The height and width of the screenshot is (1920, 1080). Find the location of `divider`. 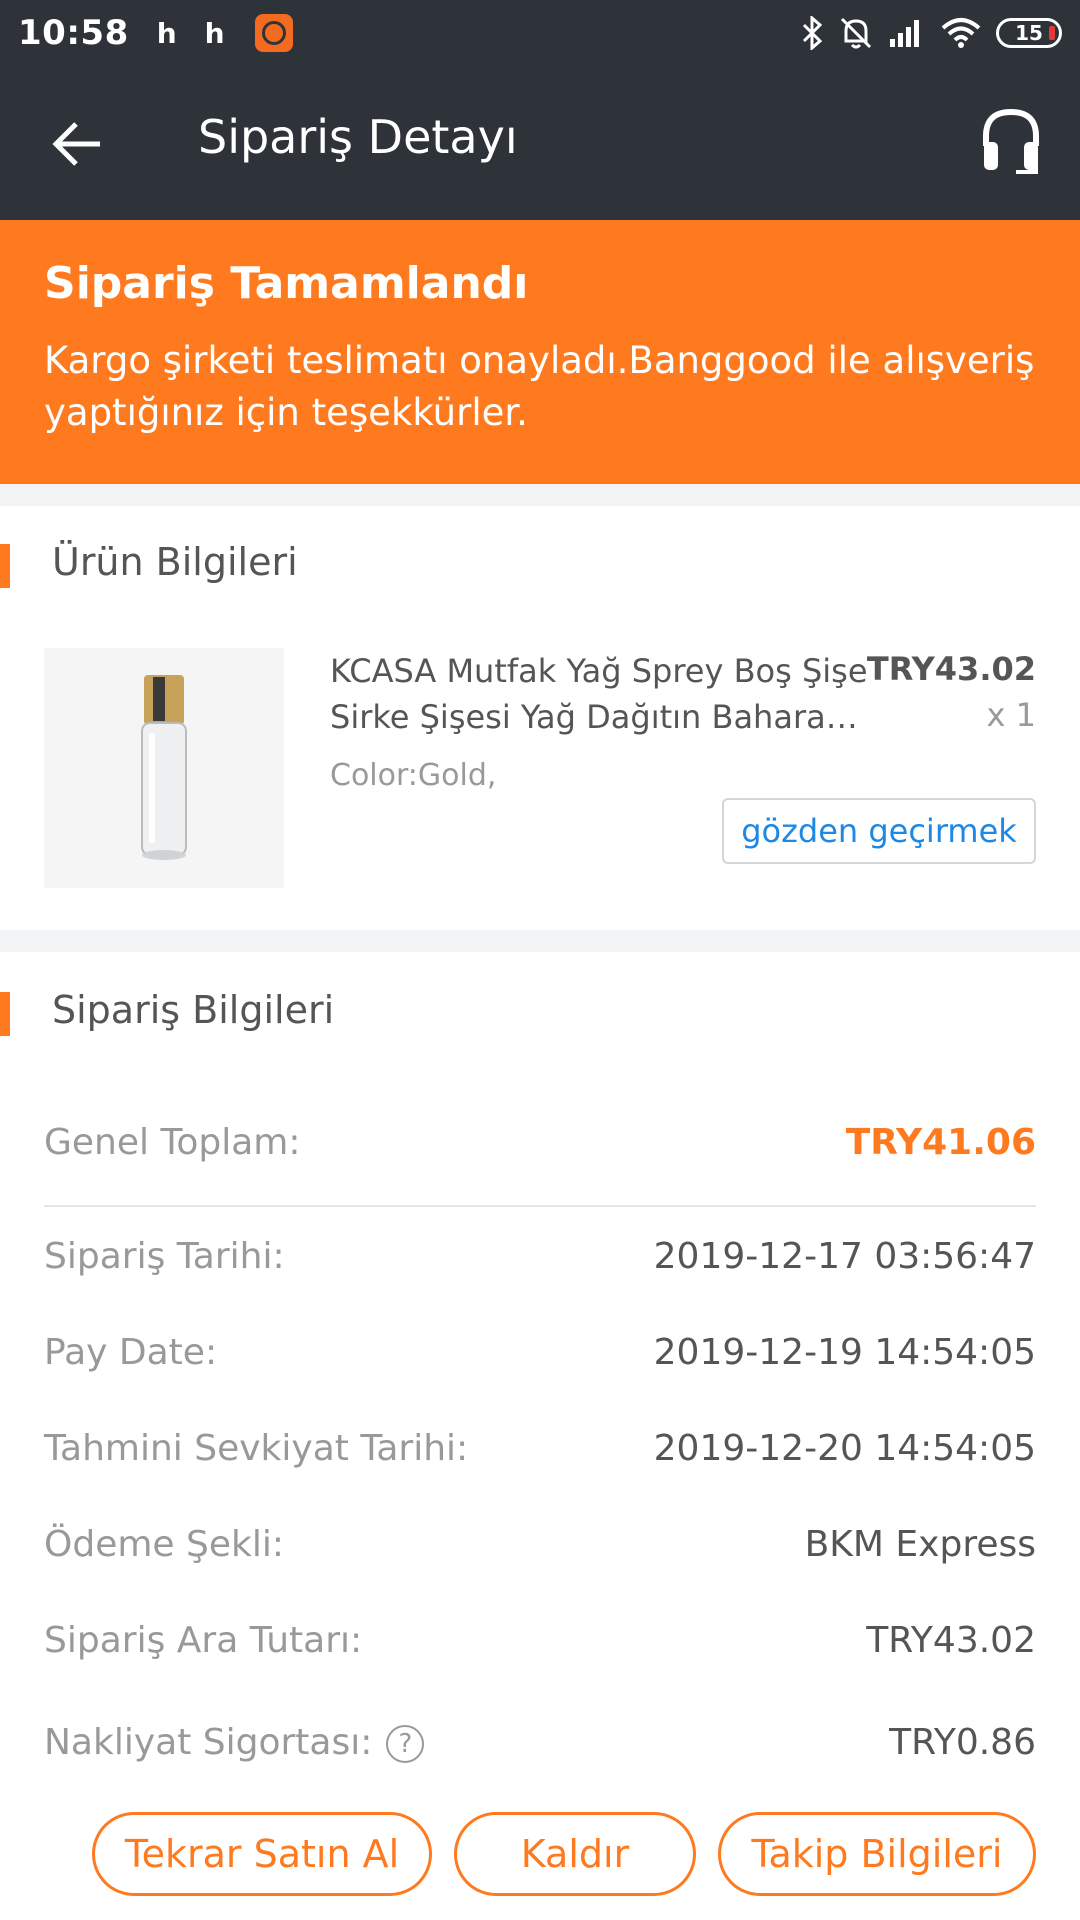

divider is located at coordinates (540, 1206).